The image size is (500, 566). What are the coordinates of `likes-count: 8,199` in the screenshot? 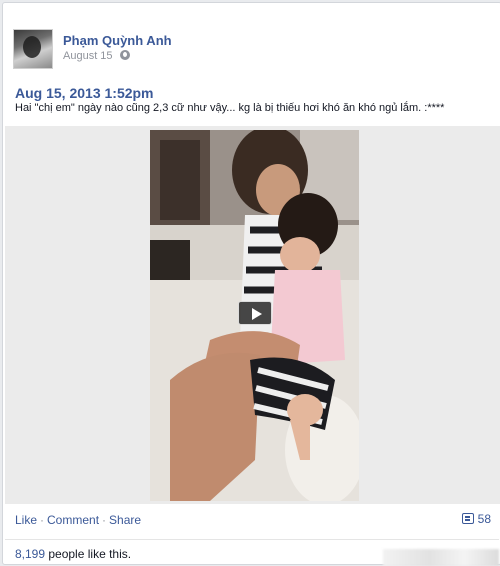 It's located at (30, 554).